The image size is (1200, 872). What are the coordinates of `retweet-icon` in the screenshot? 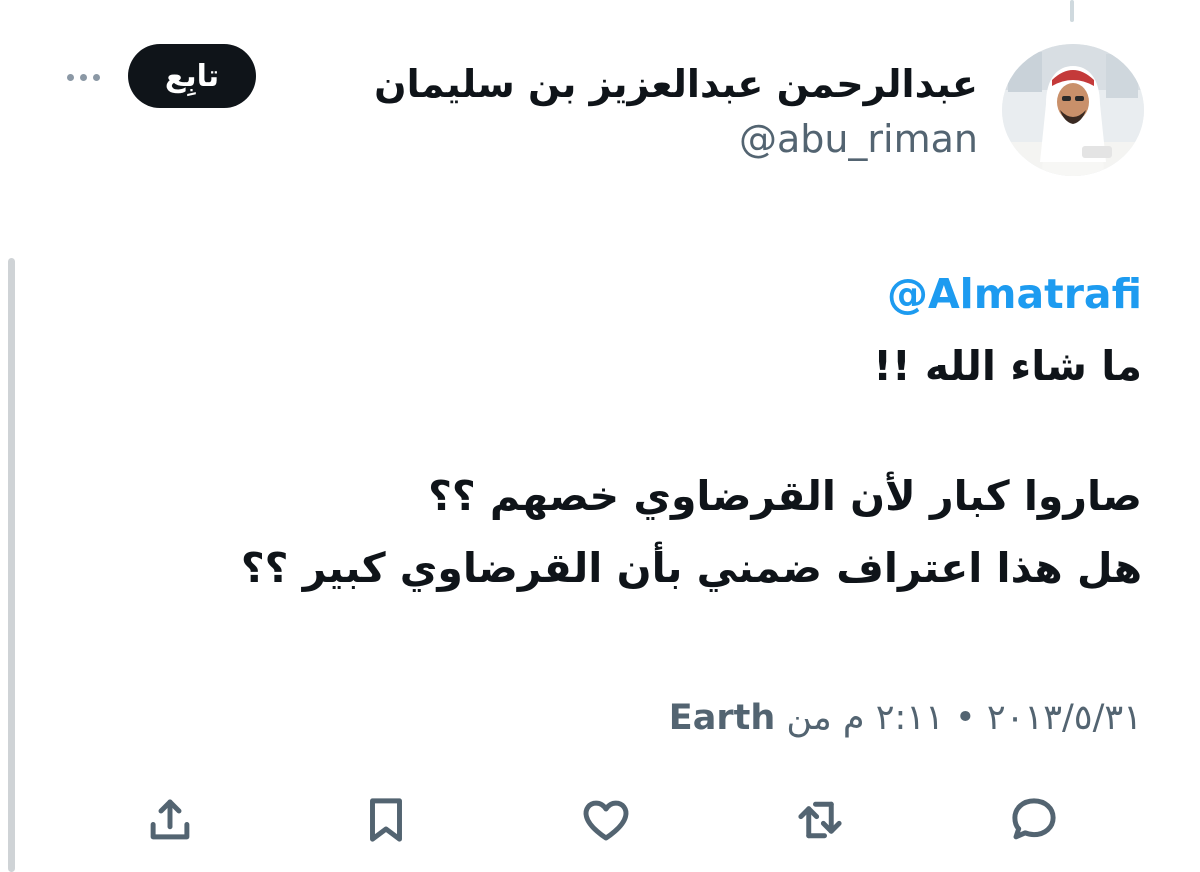 It's located at (820, 820).